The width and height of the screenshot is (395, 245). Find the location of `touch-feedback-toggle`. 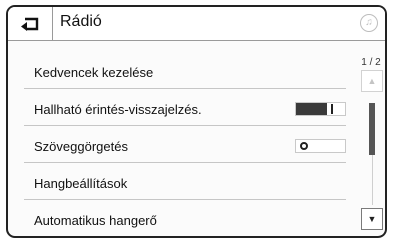

touch-feedback-toggle is located at coordinates (320, 109).